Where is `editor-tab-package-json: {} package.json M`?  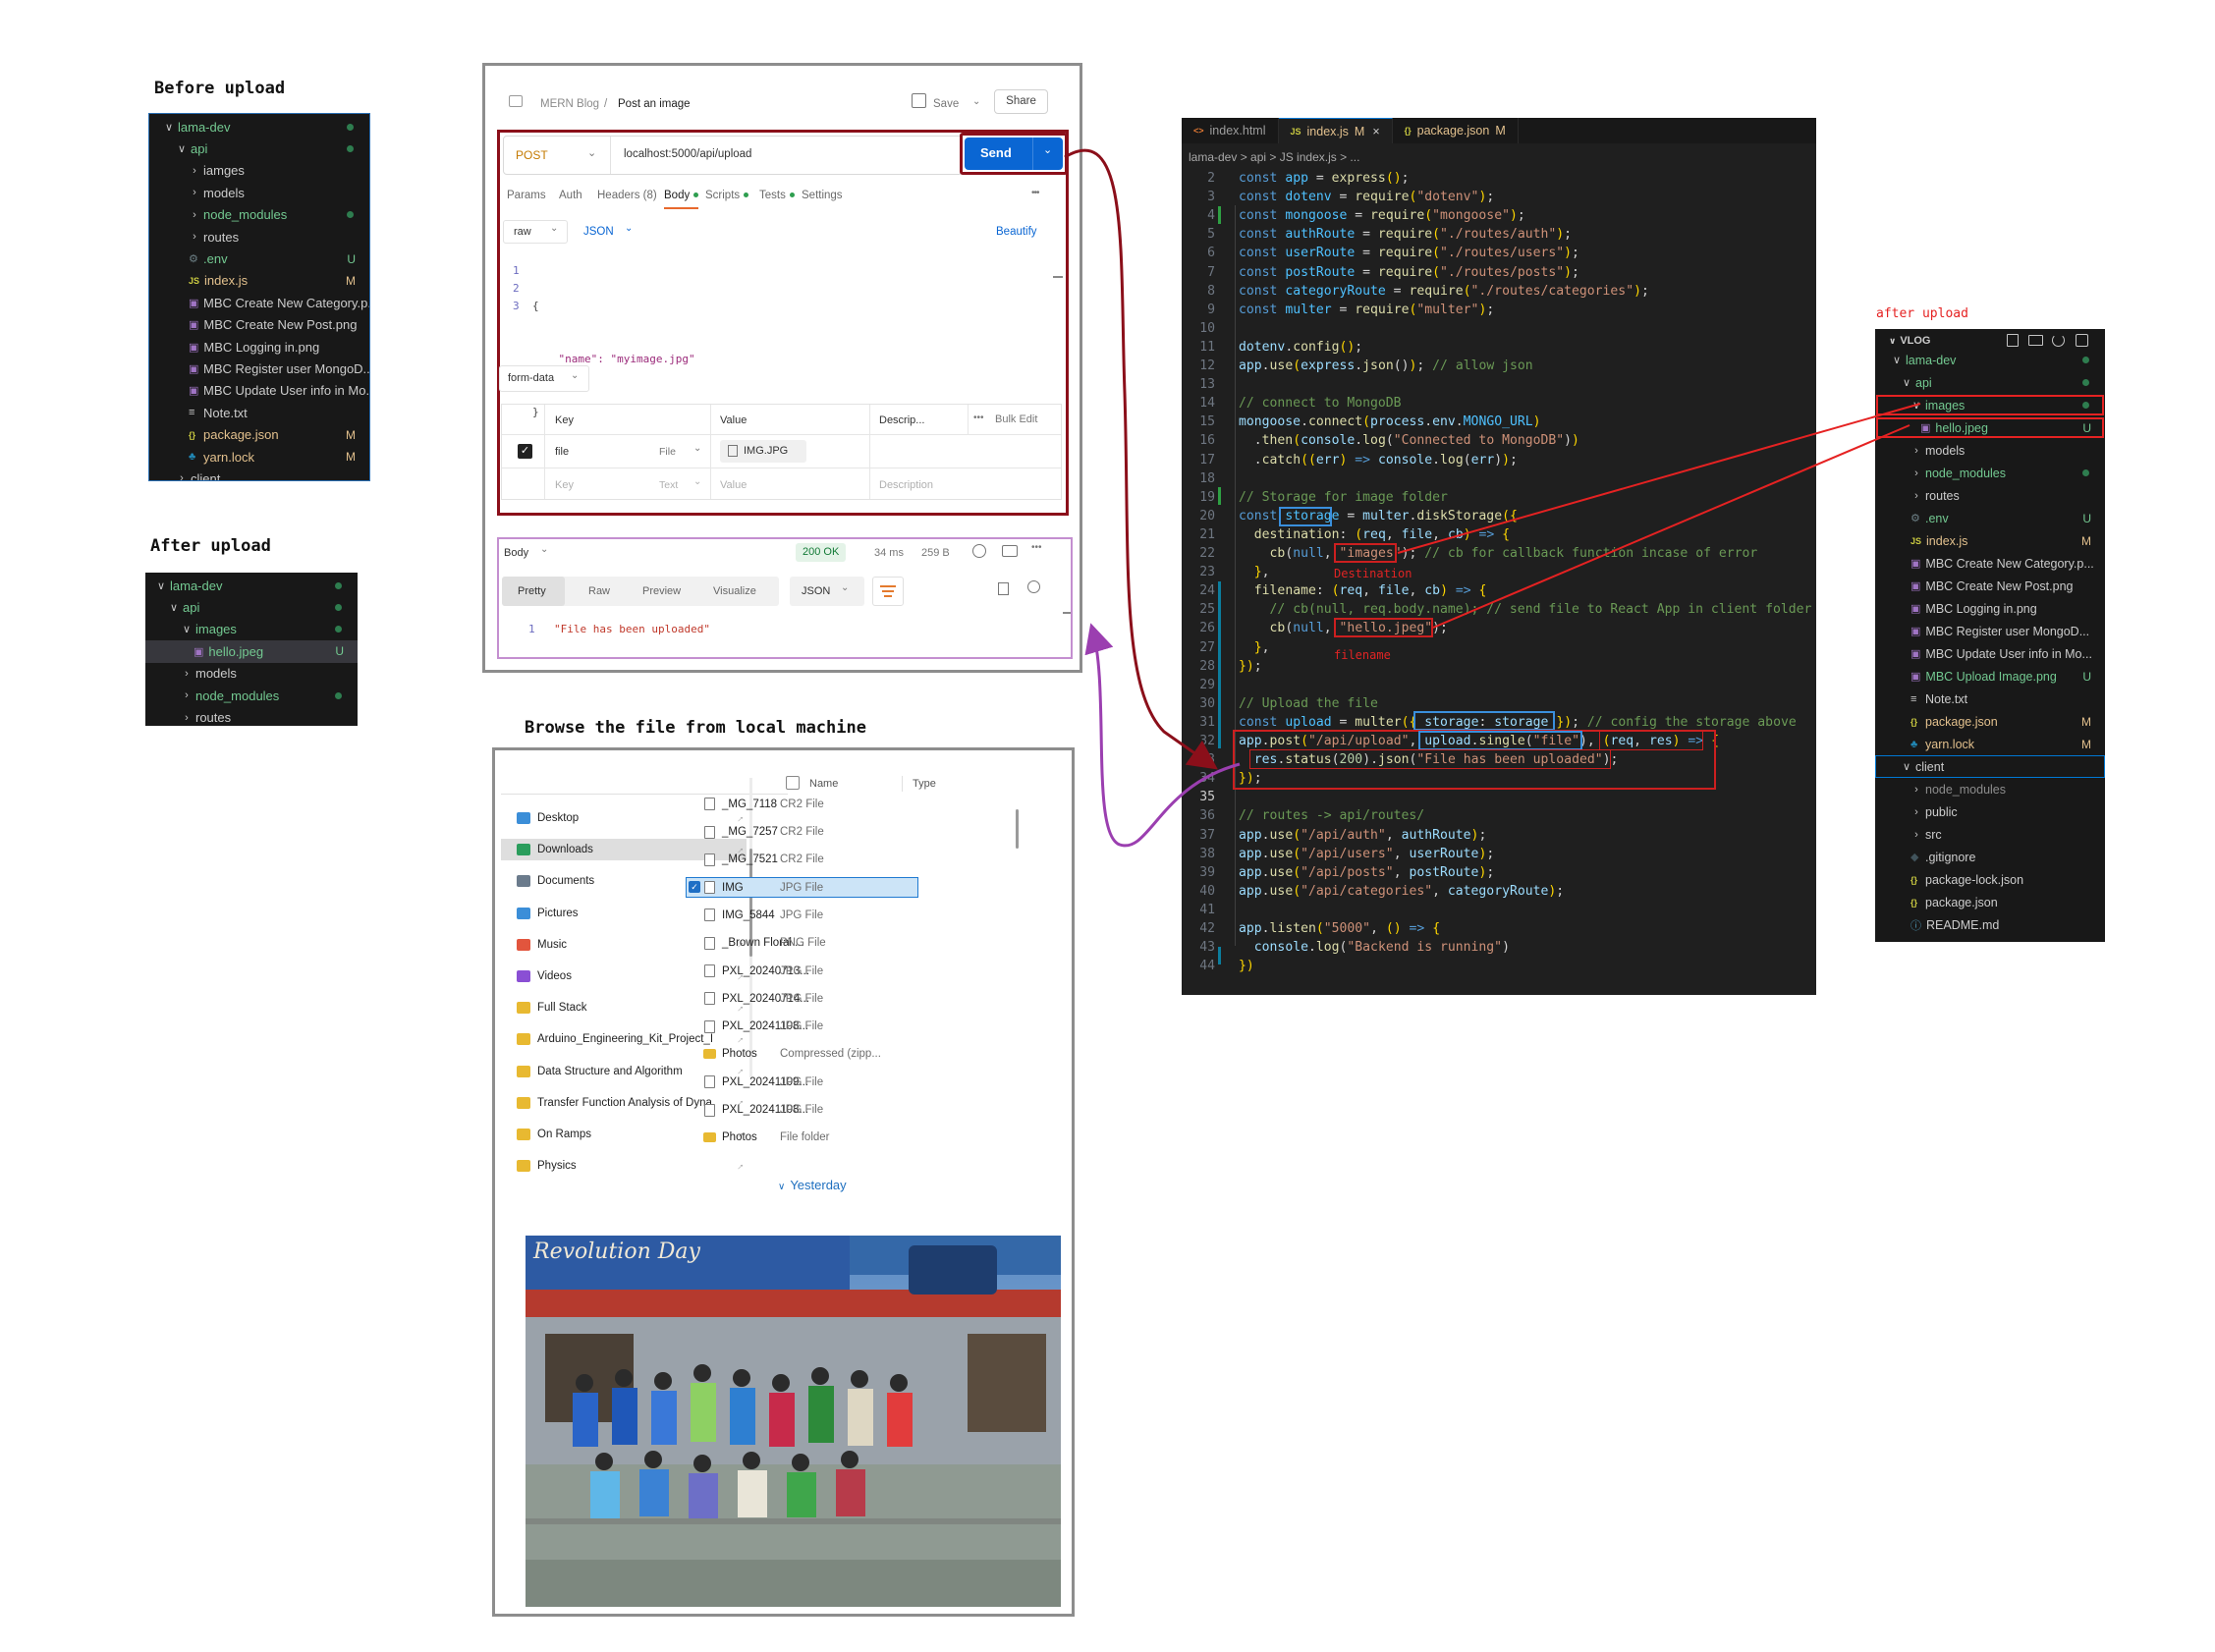
editor-tab-package-json: {} package.json M is located at coordinates (1456, 130).